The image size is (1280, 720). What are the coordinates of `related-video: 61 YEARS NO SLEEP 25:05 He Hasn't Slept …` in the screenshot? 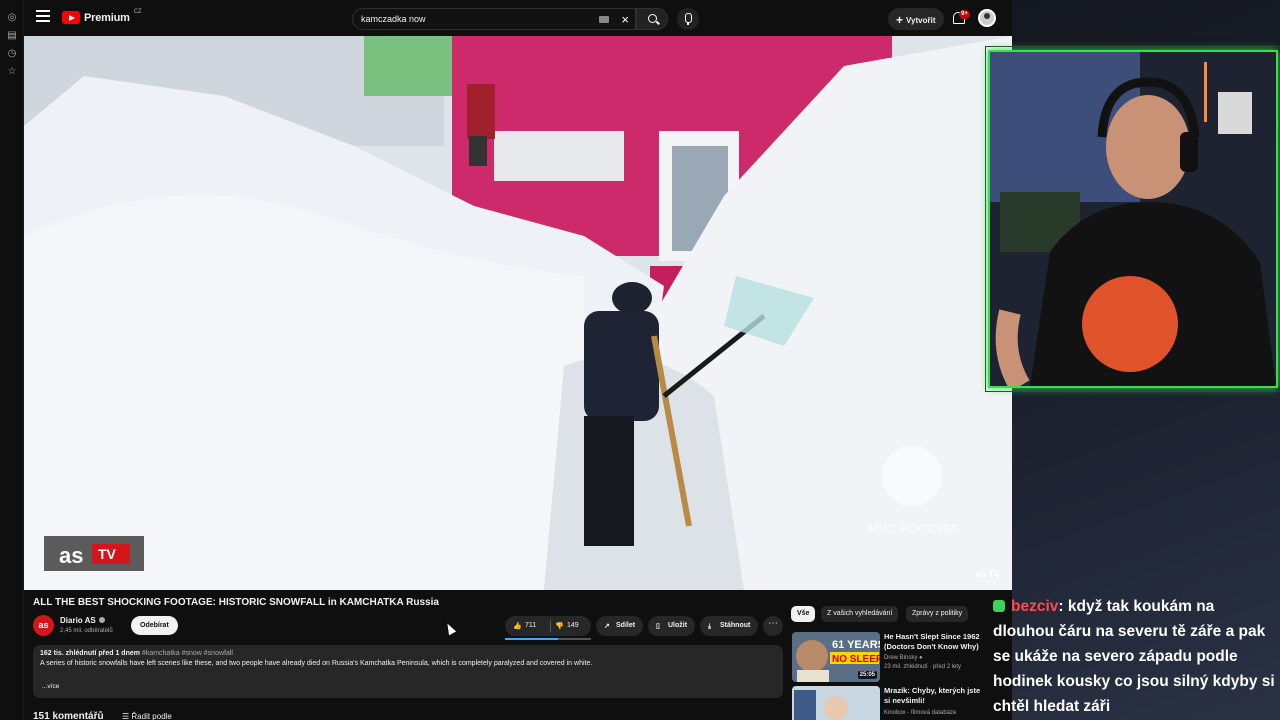 It's located at (890, 658).